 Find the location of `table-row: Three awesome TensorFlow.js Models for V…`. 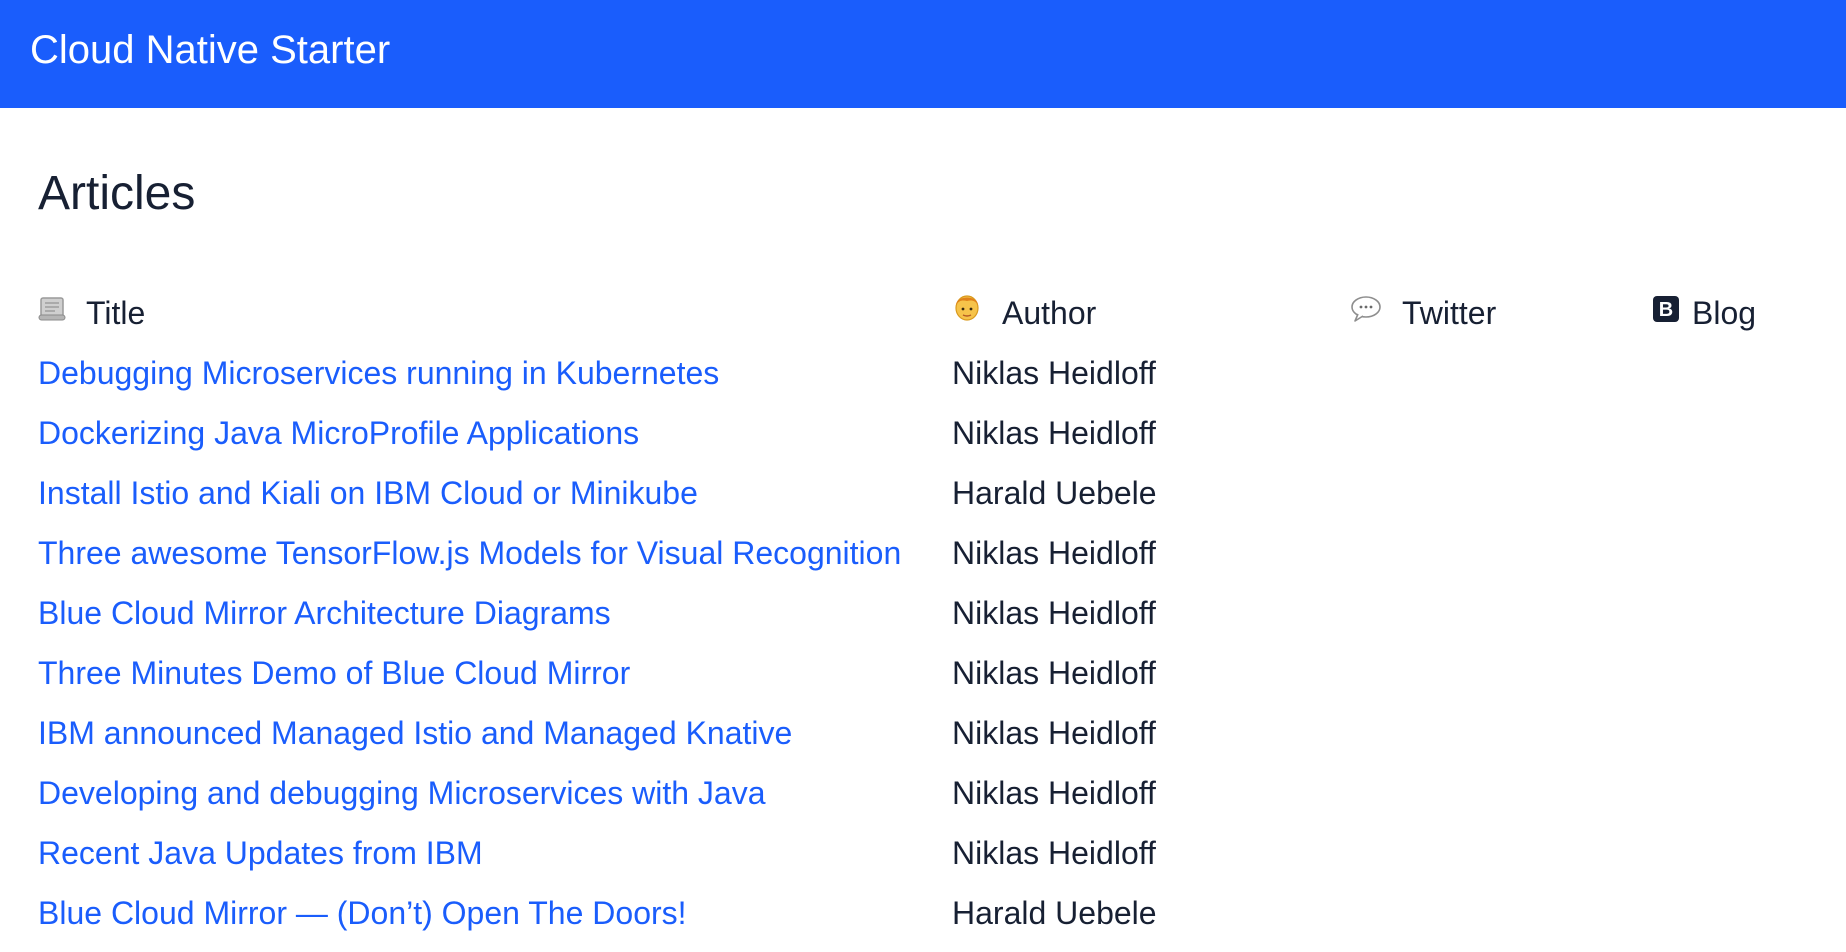

table-row: Three awesome TensorFlow.js Models for V… is located at coordinates (933, 560).